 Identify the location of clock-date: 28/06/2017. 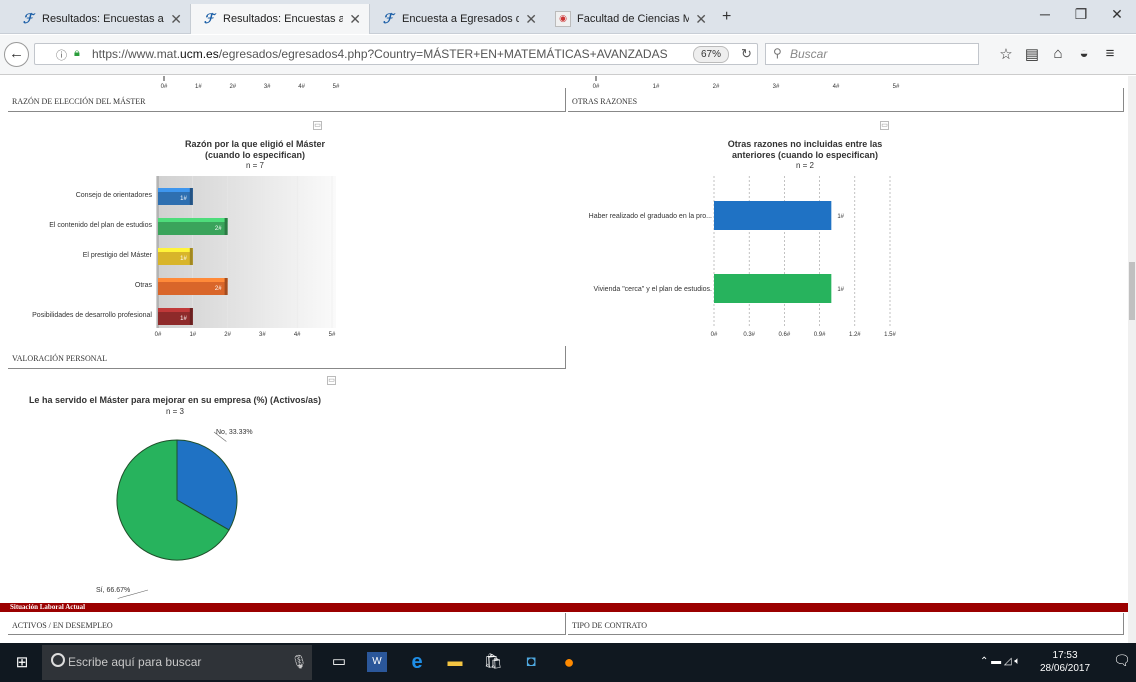
(1065, 668).